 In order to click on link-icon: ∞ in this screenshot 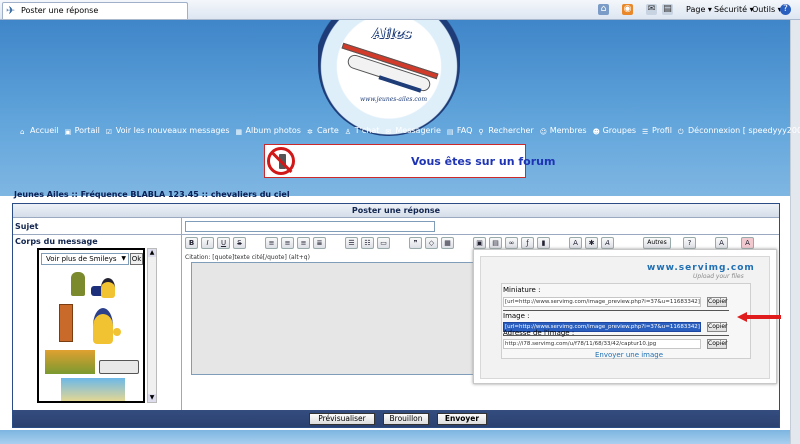, I will do `click(511, 243)`.